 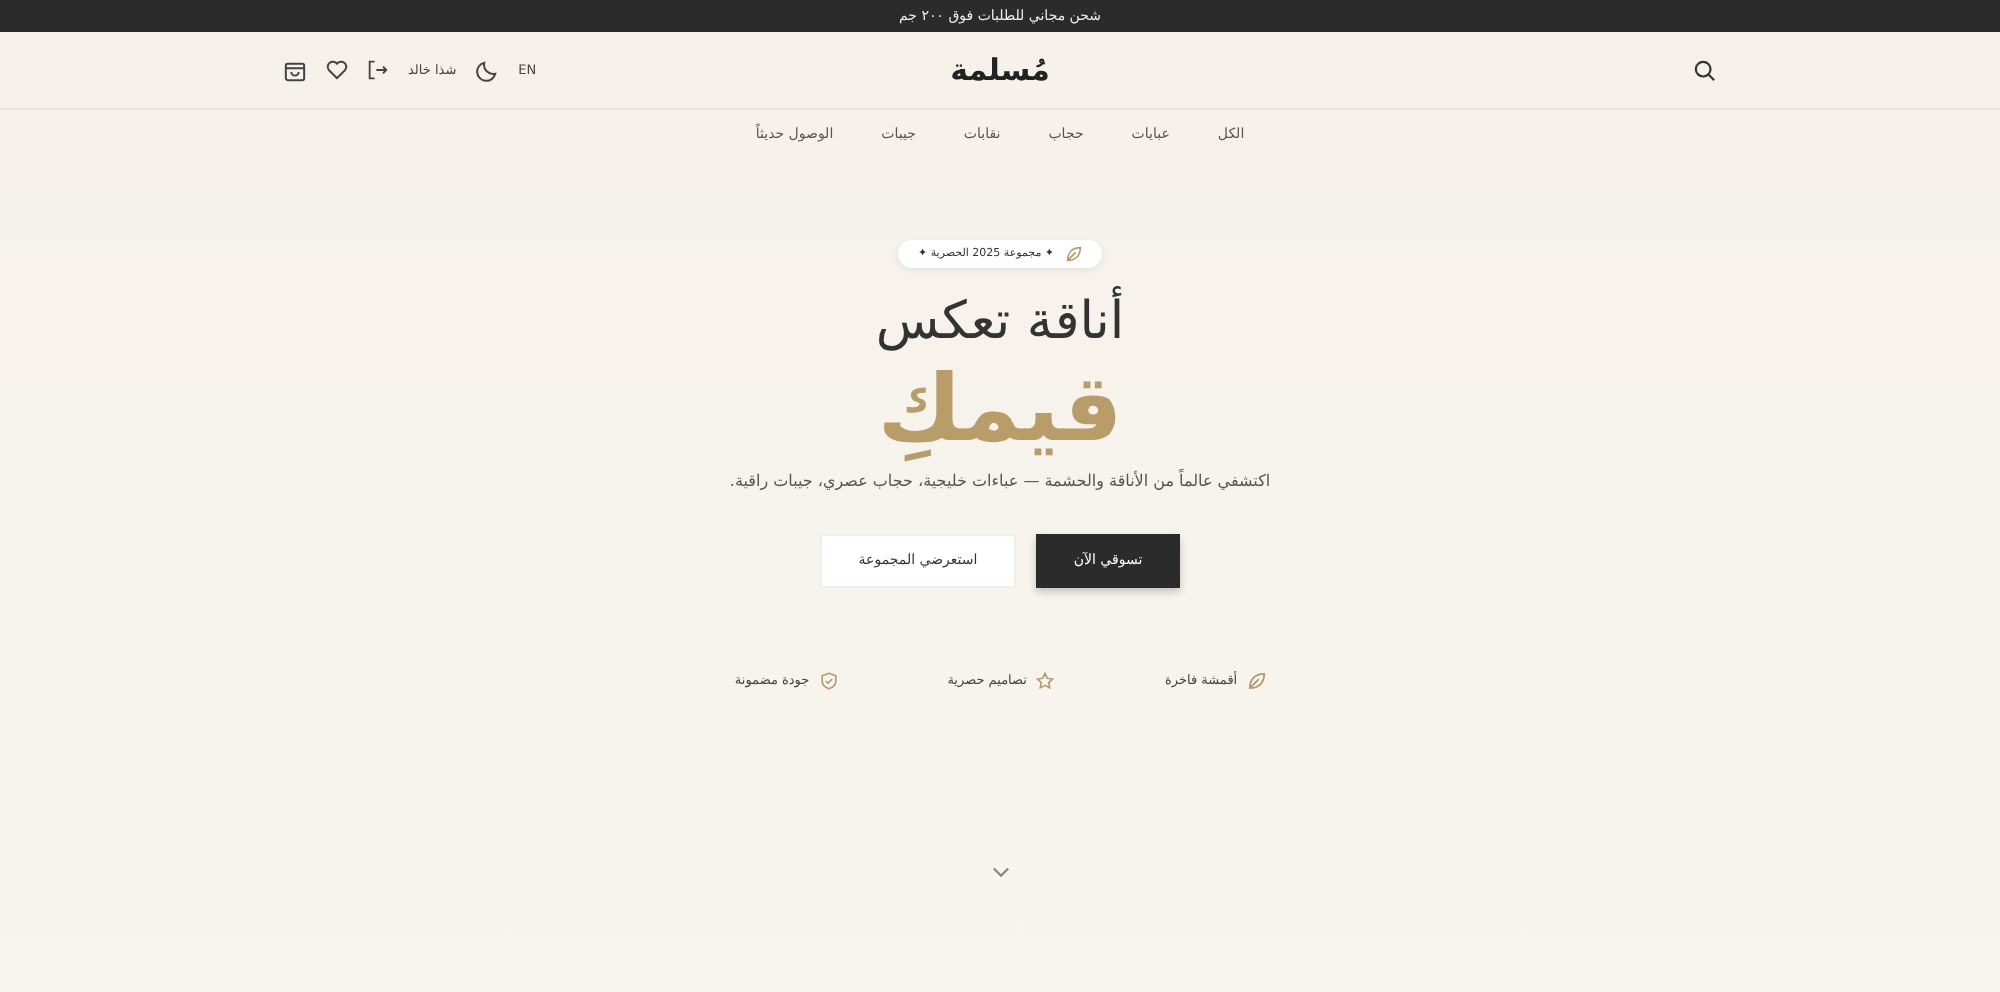 What do you see at coordinates (1045, 680) in the screenshot?
I see `star-icon` at bounding box center [1045, 680].